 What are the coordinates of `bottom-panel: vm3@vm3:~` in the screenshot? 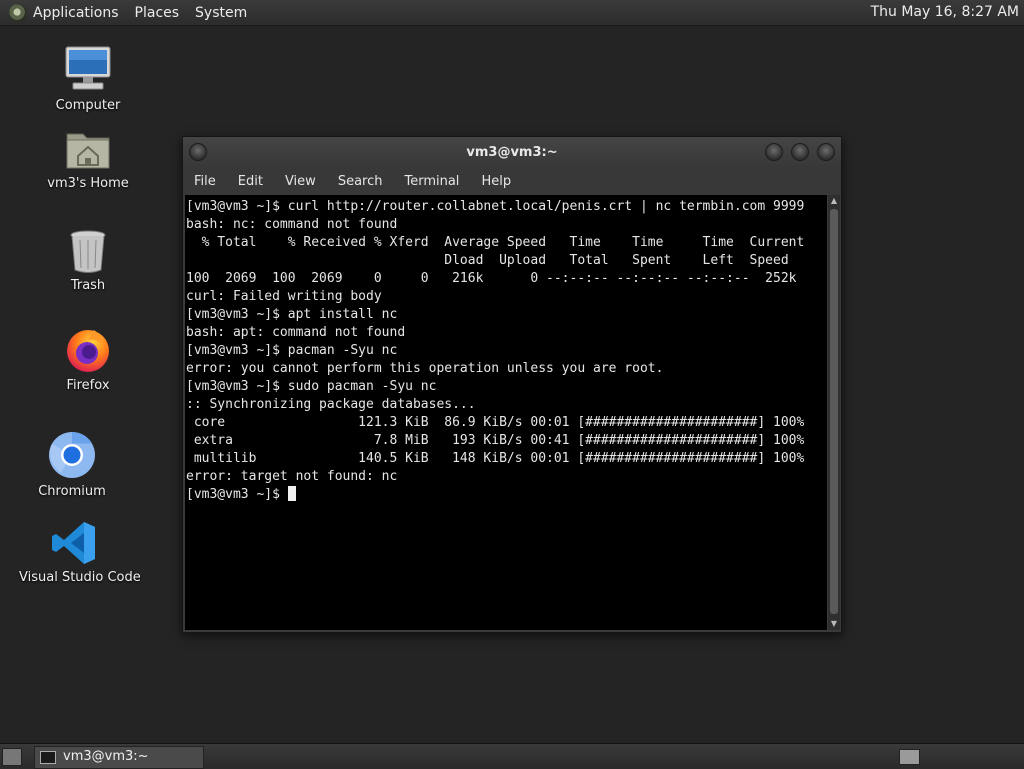 It's located at (512, 756).